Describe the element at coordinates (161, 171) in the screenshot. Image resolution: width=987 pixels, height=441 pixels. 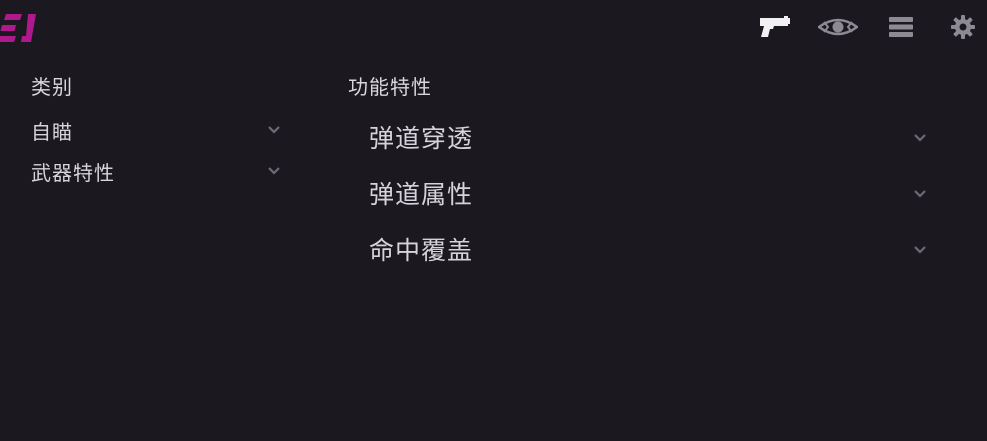
I see `category-item-weapon-features: 武器特性` at that location.